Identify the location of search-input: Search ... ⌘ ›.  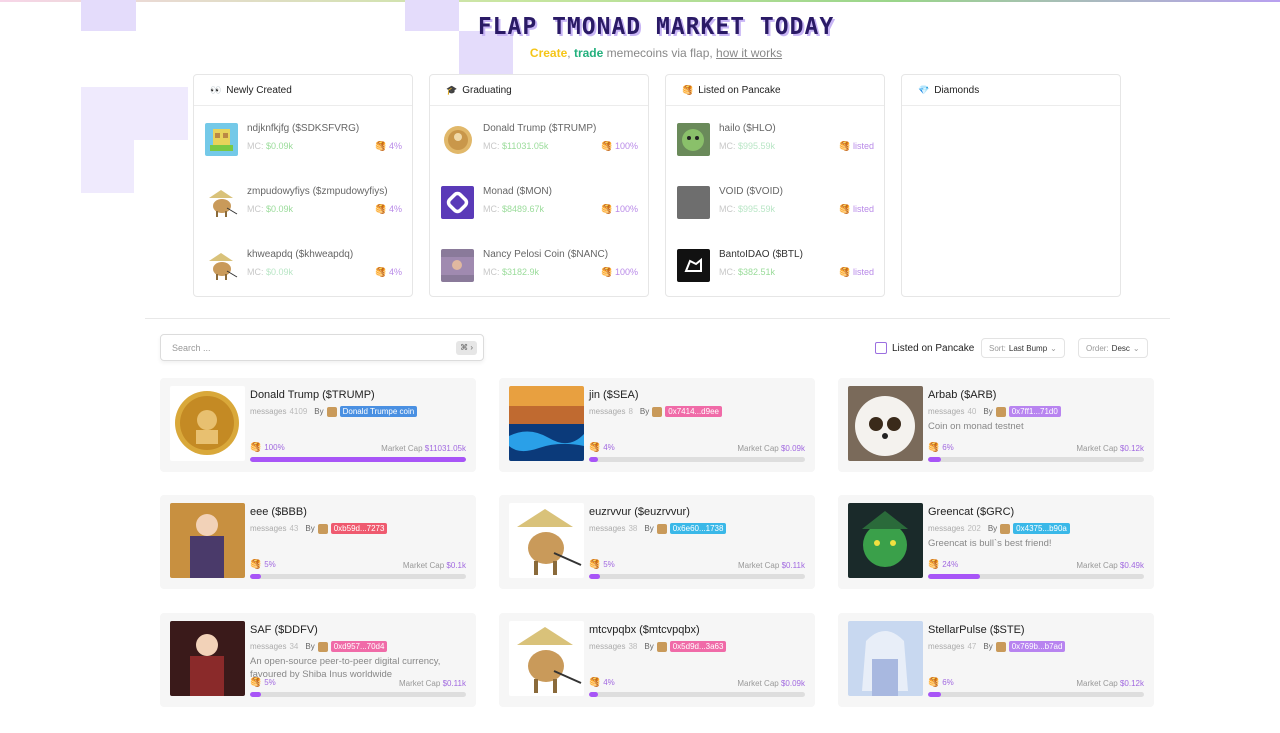
(322, 347).